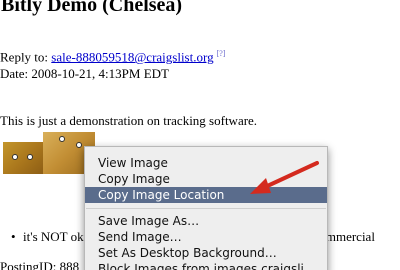 The image size is (400, 270). I want to click on menu-item-view-image: View Image, so click(206, 163).